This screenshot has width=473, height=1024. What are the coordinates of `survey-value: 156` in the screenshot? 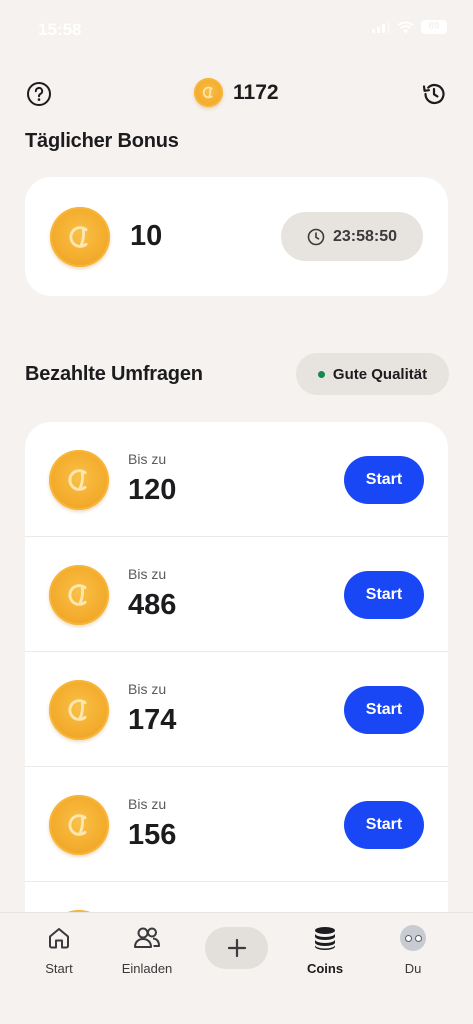 It's located at (152, 835).